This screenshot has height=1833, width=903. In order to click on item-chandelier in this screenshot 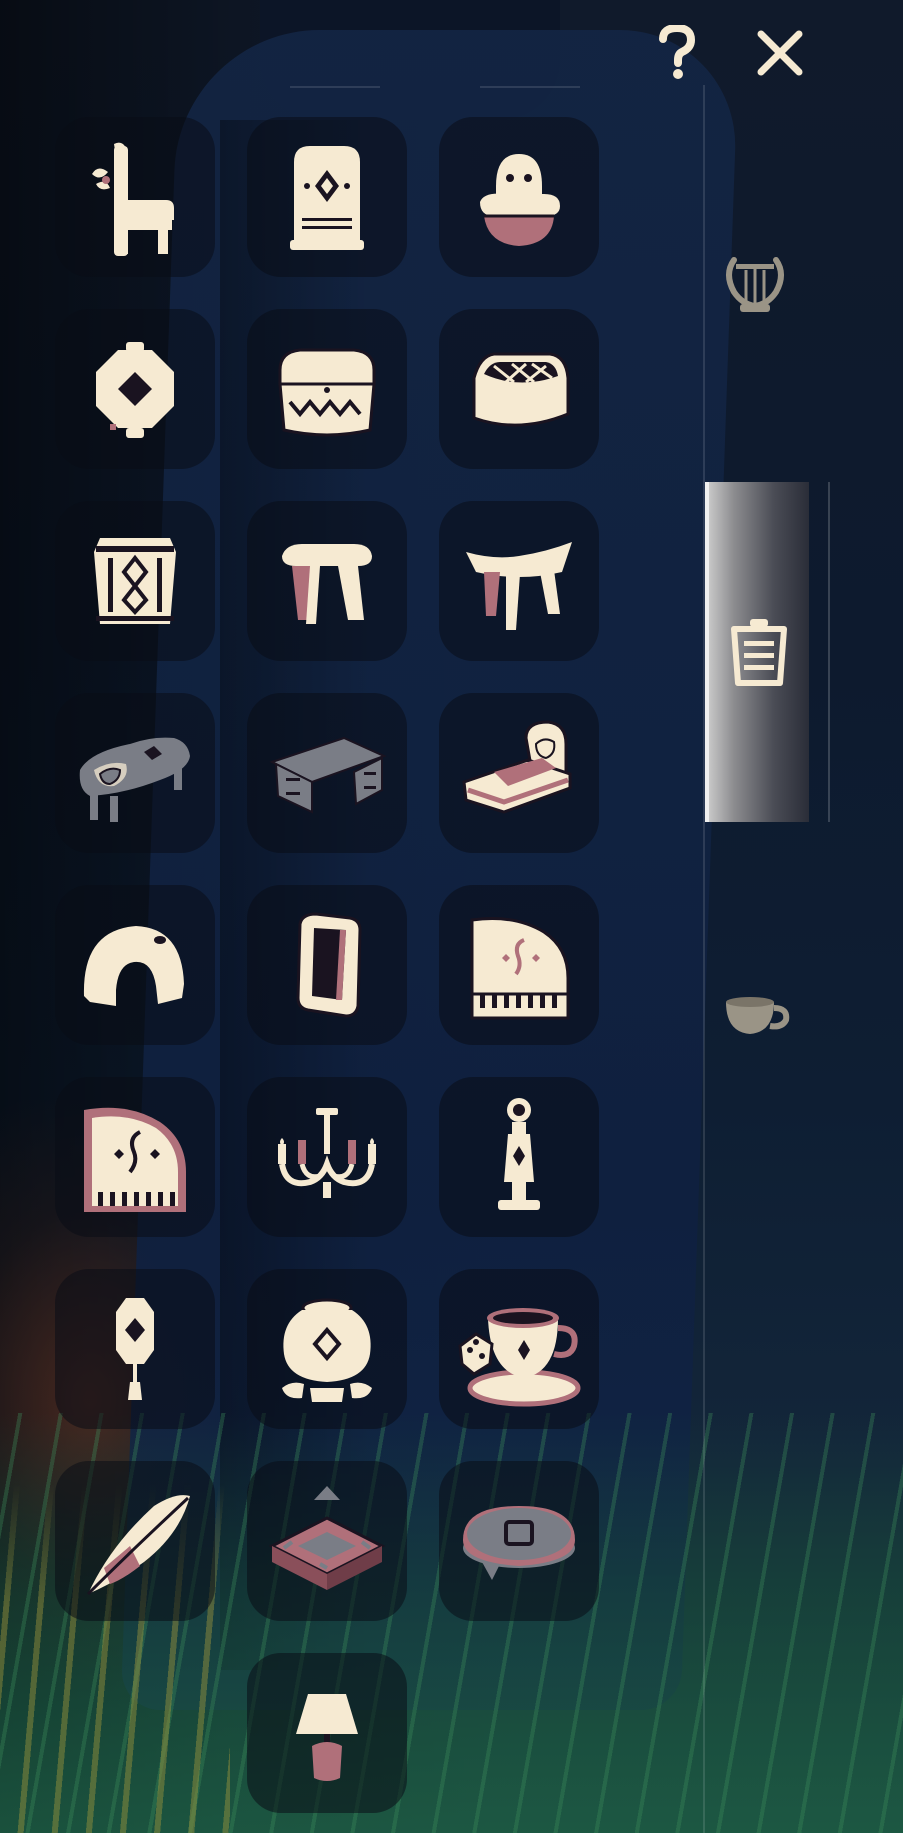, I will do `click(327, 1157)`.